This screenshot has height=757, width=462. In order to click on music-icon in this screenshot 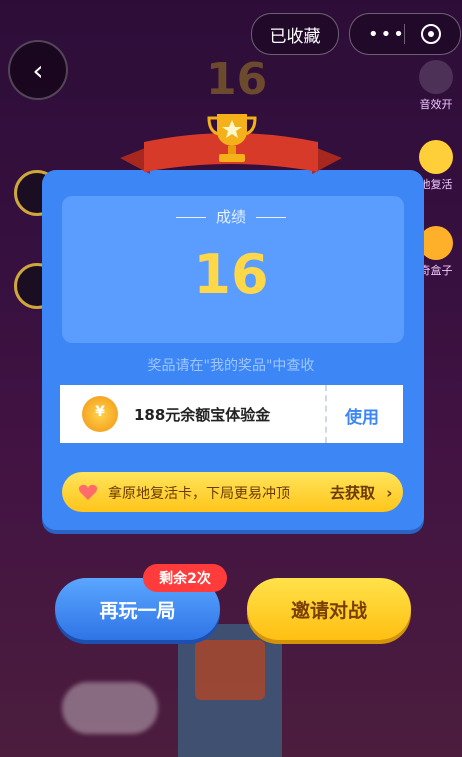, I will do `click(436, 77)`.